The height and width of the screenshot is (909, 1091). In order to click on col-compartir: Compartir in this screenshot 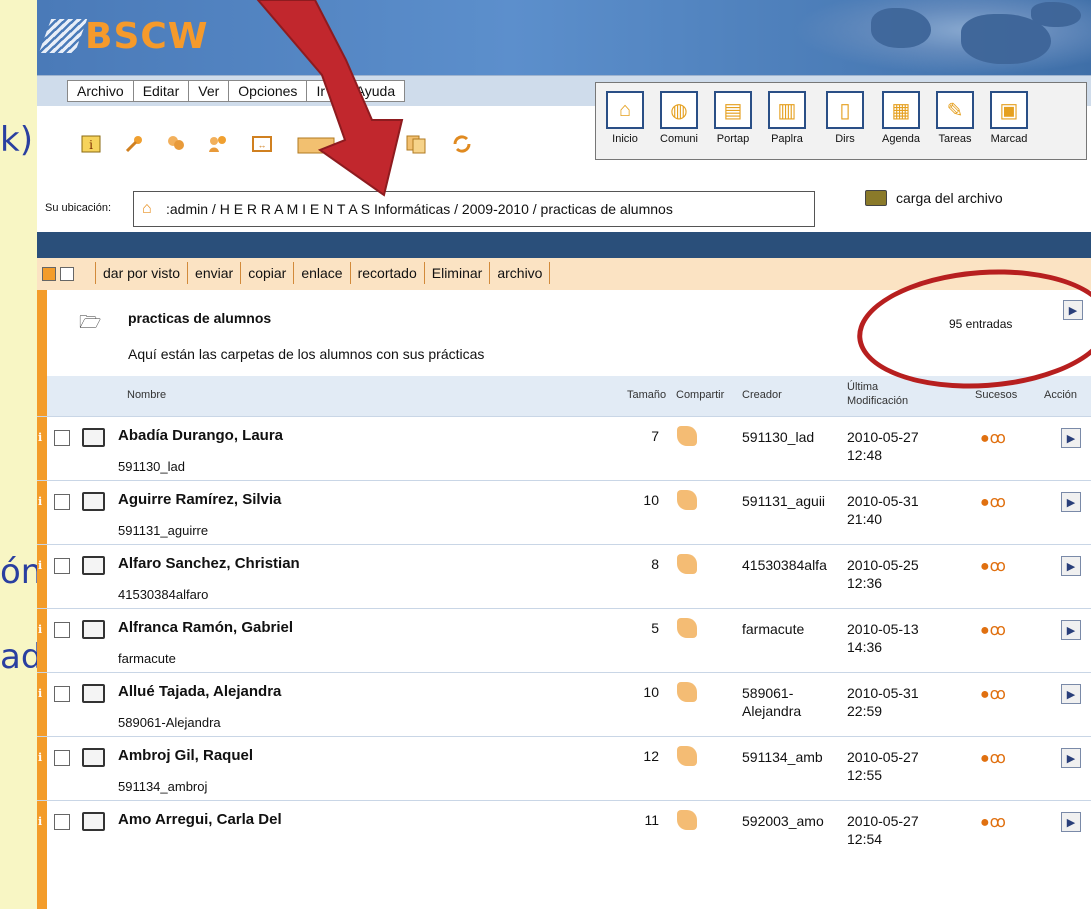, I will do `click(700, 395)`.